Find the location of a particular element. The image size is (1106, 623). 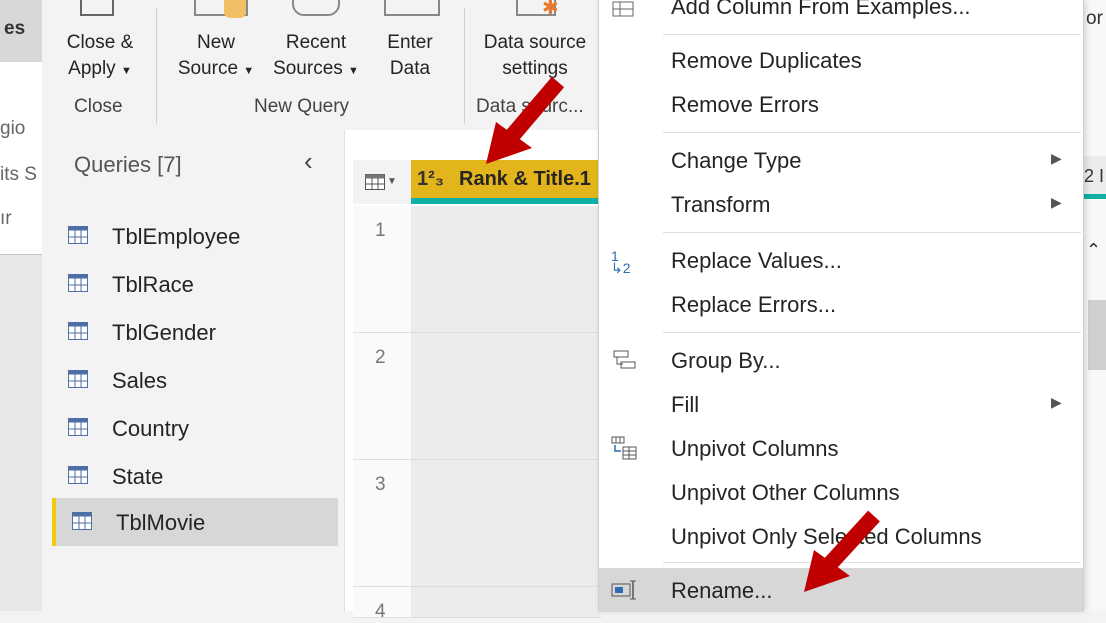

row-number-label: 2 is located at coordinates (380, 357).